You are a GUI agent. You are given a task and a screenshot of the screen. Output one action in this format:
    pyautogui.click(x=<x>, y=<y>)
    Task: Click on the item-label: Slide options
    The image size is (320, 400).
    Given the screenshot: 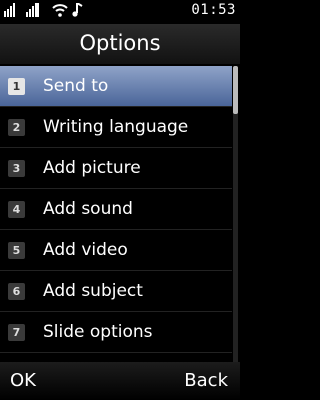 What is the action you would take?
    pyautogui.click(x=98, y=332)
    